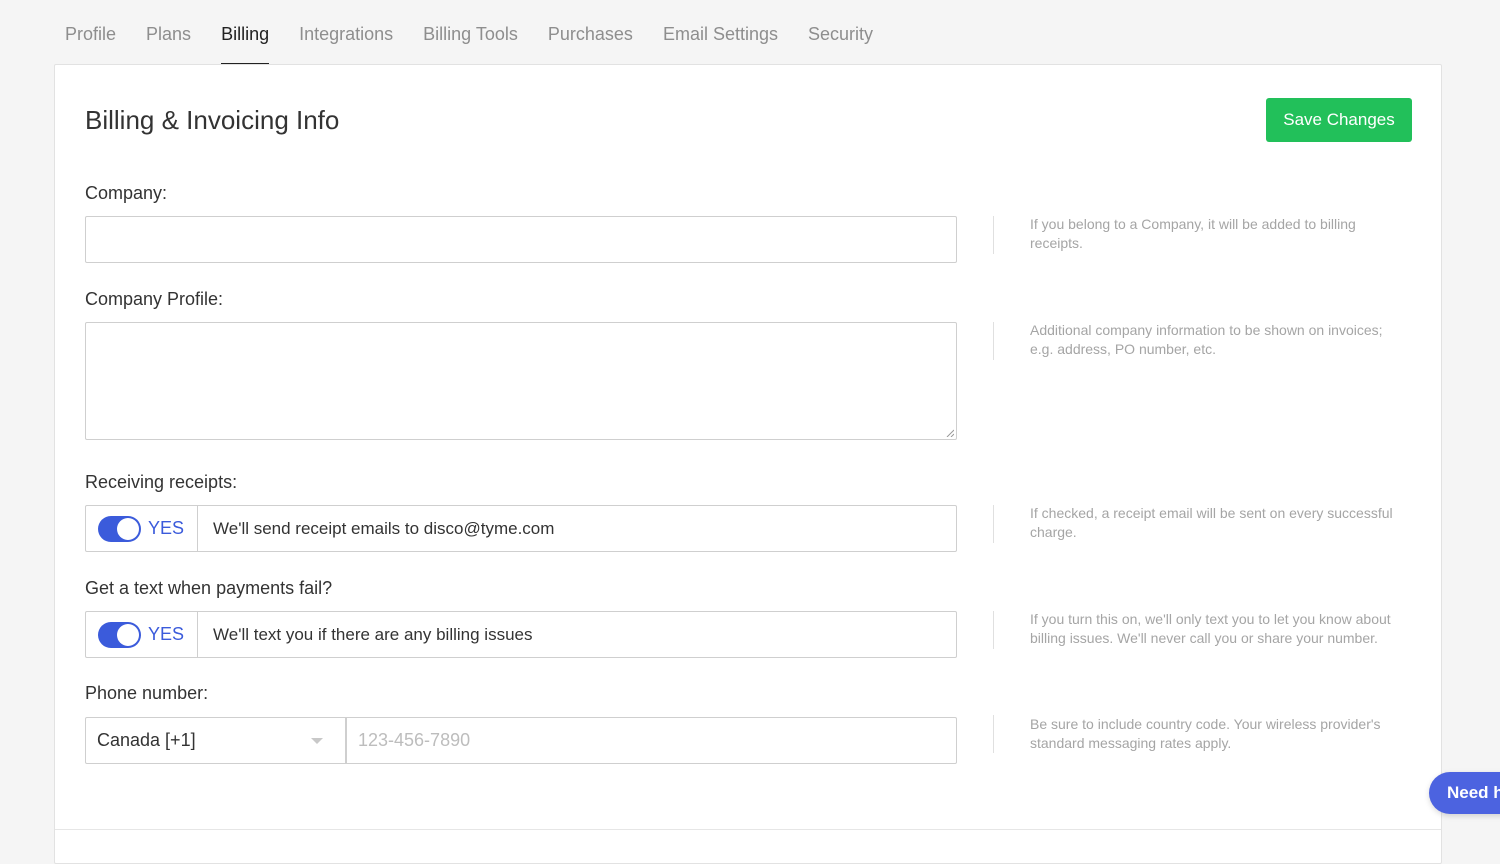 This screenshot has width=1500, height=864. What do you see at coordinates (147, 693) in the screenshot?
I see `phone-label: Phone number:` at bounding box center [147, 693].